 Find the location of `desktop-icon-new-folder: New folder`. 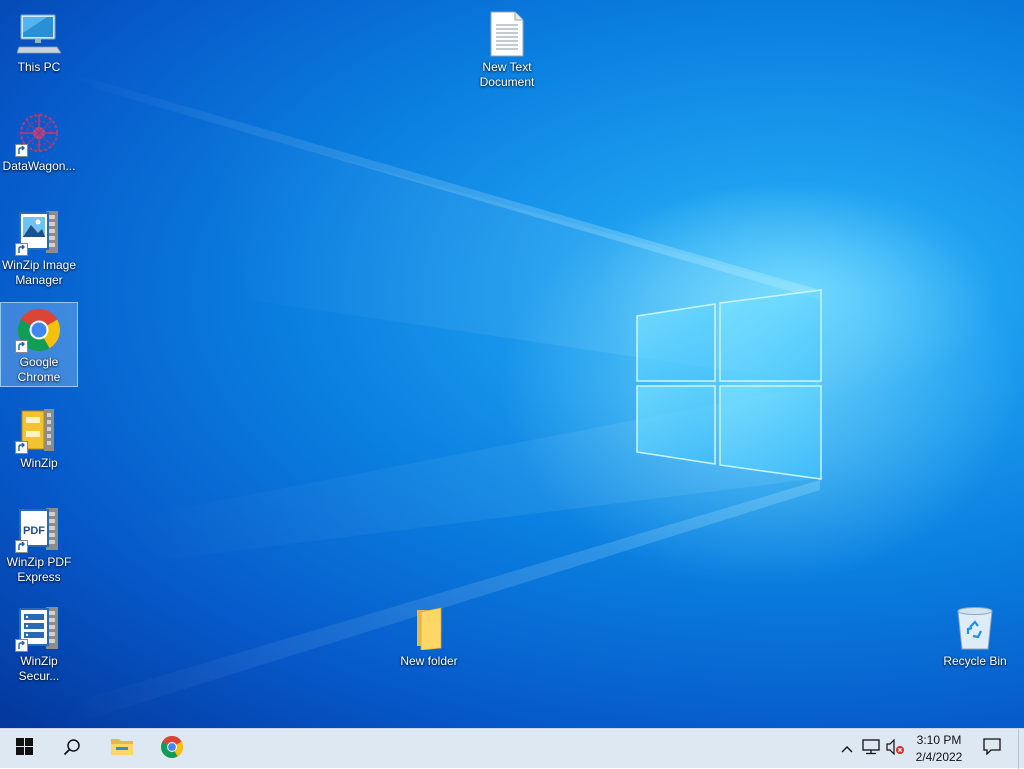

desktop-icon-new-folder: New folder is located at coordinates (429, 636).